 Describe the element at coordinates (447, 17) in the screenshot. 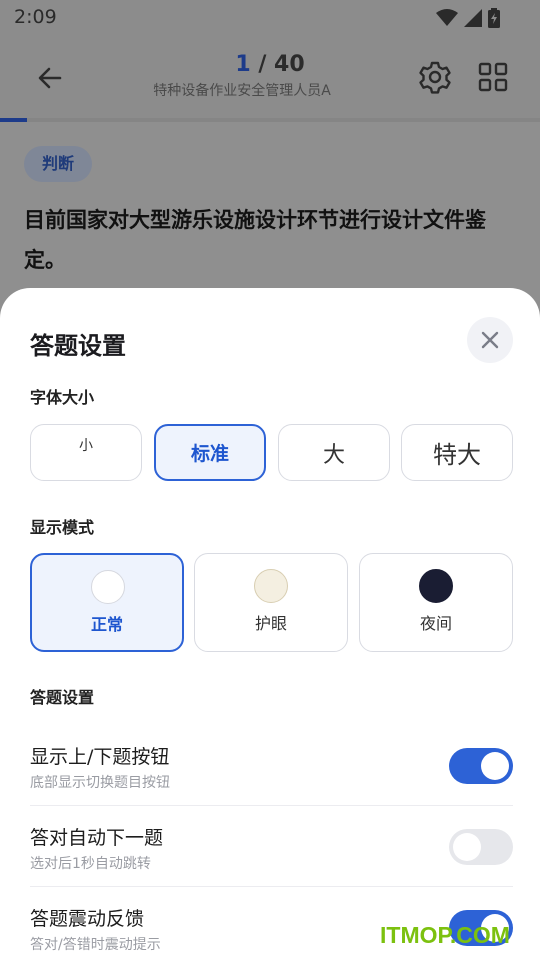

I see `wifi-icon` at that location.